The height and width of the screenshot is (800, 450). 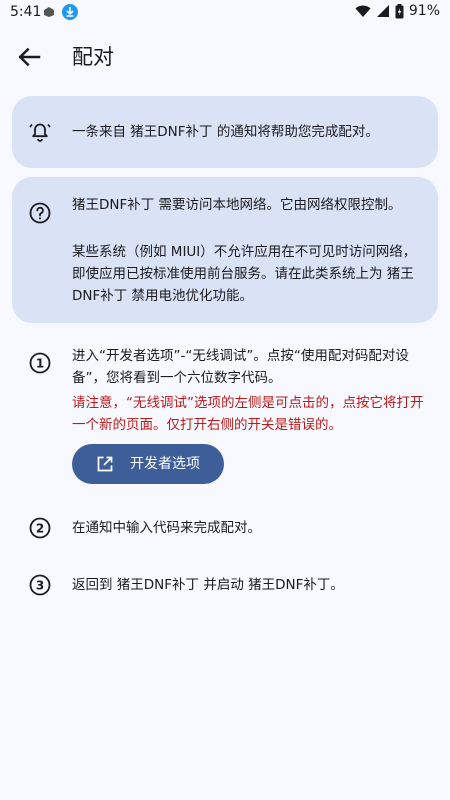 I want to click on step-1-number: 1, so click(x=40, y=364).